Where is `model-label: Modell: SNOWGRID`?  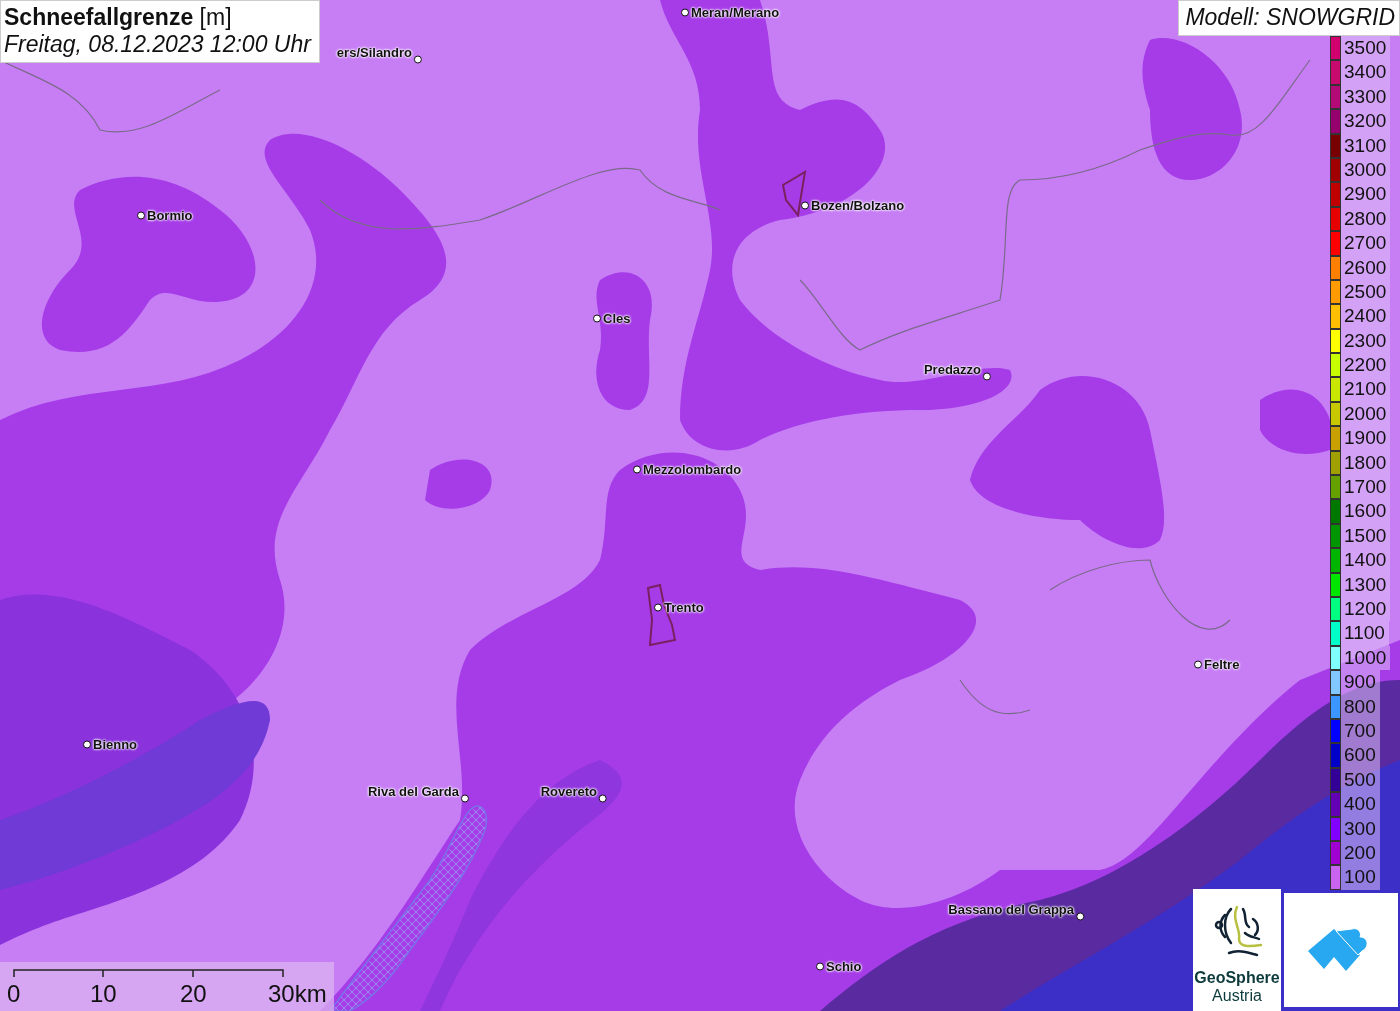
model-label: Modell: SNOWGRID is located at coordinates (1289, 18).